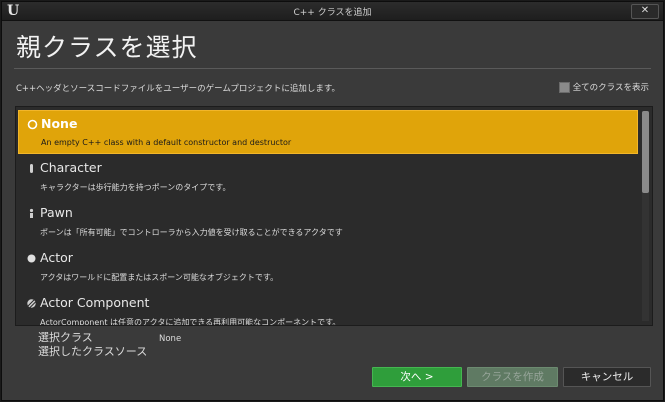  What do you see at coordinates (32, 124) in the screenshot?
I see `none-circle-icon` at bounding box center [32, 124].